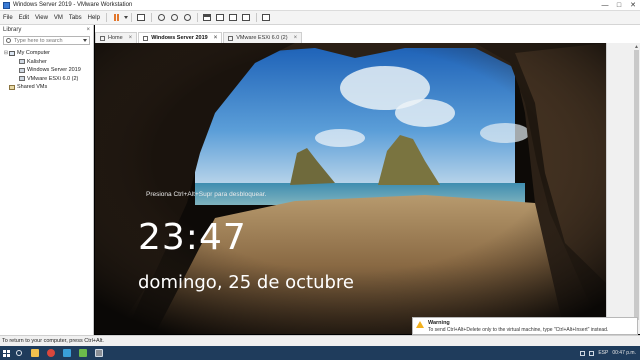  I want to click on show-library-button, so click(207, 17).